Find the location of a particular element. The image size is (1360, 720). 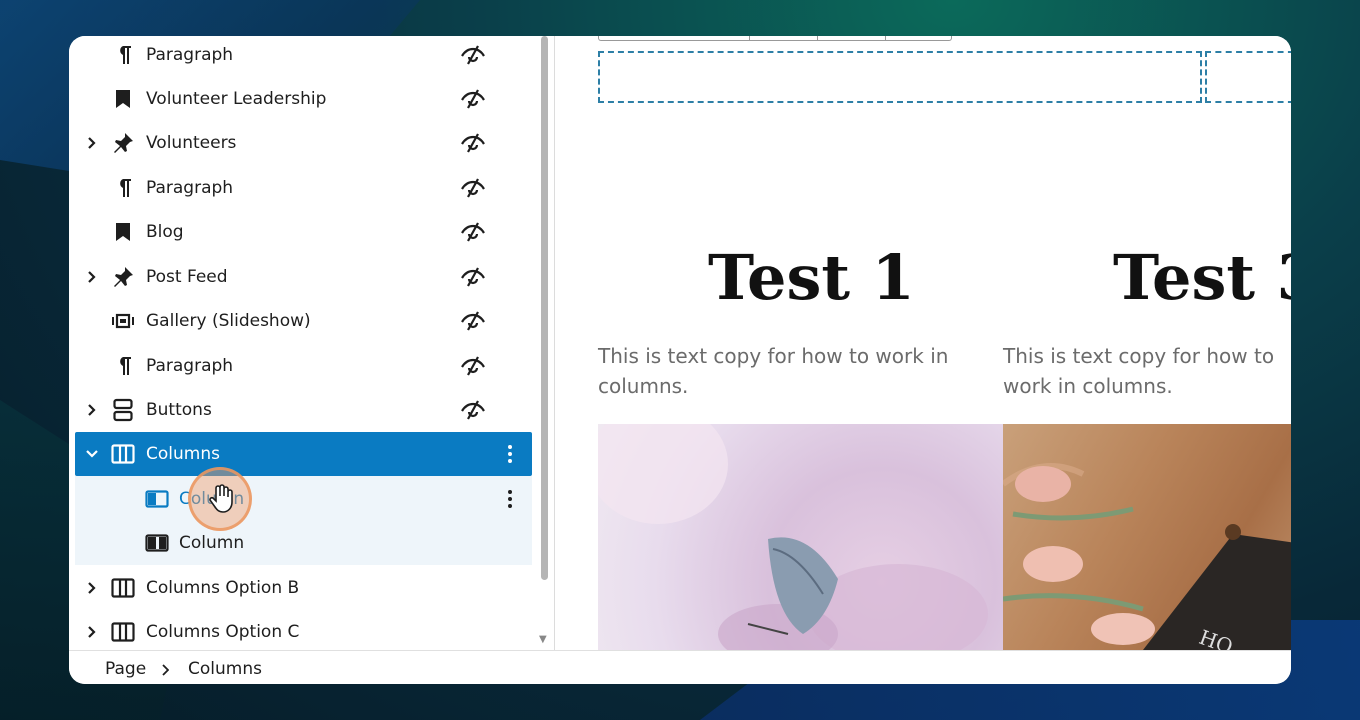

list-item-label: Columns Option B is located at coordinates (223, 588).